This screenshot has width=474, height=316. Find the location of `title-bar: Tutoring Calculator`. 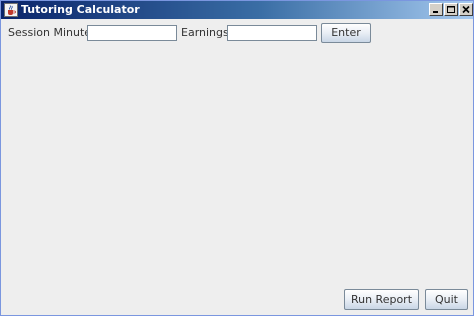

title-bar: Tutoring Calculator is located at coordinates (237, 10).